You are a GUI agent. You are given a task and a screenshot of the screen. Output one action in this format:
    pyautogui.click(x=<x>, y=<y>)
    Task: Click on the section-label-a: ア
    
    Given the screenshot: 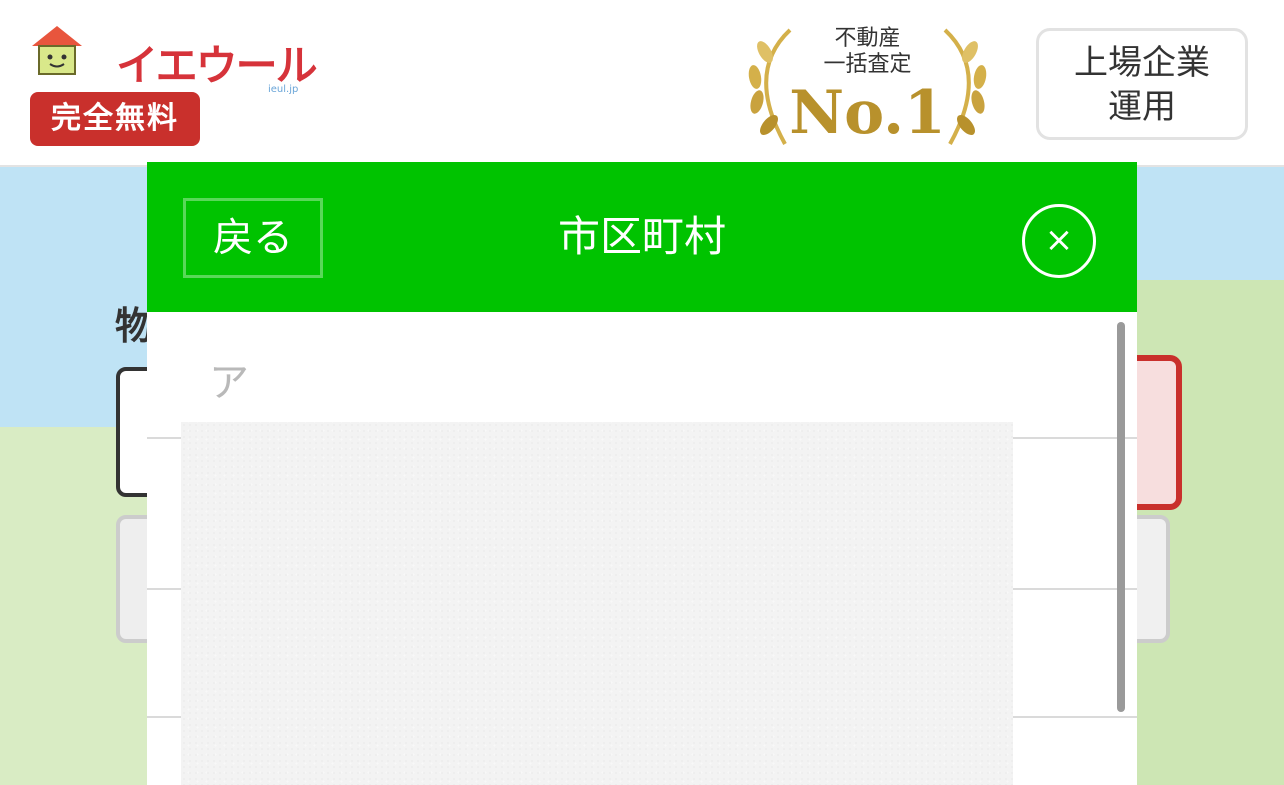 What is the action you would take?
    pyautogui.click(x=229, y=383)
    